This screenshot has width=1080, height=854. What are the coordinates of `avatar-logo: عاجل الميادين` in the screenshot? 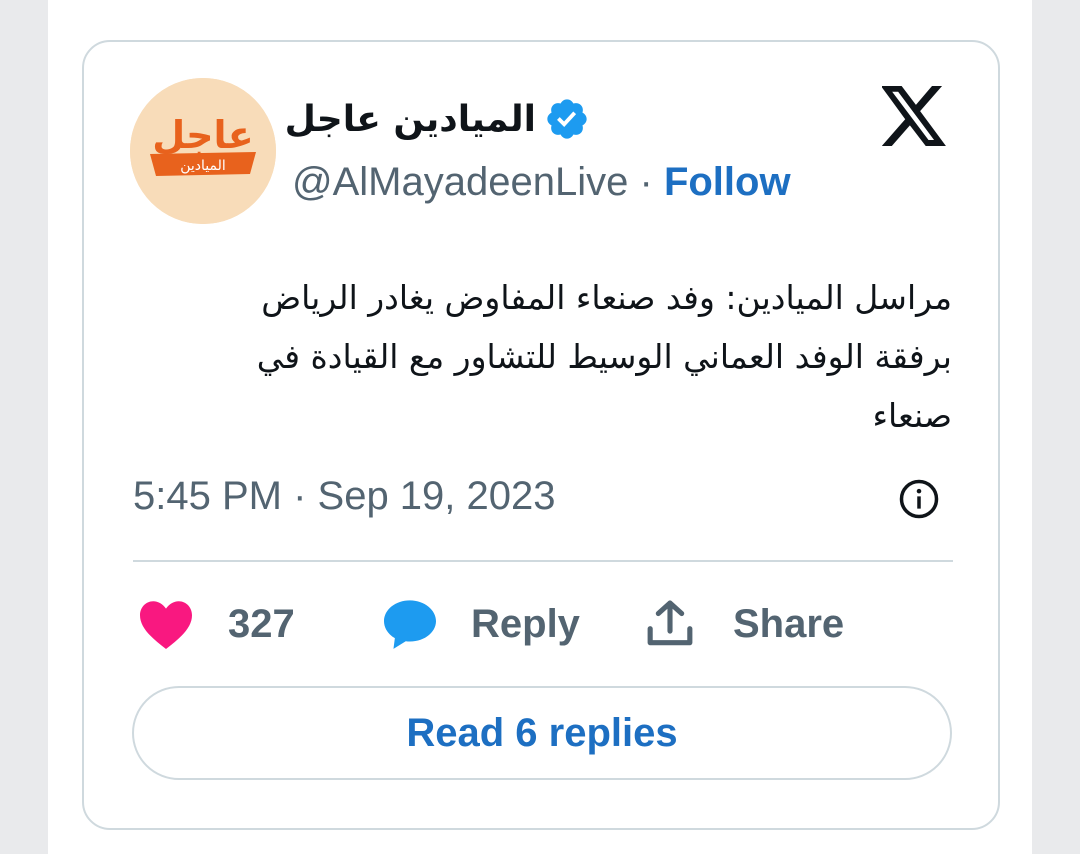 It's located at (203, 151).